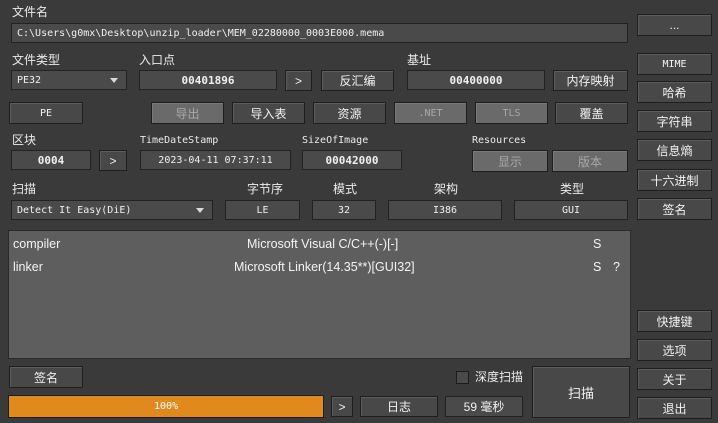 This screenshot has height=423, width=718. What do you see at coordinates (674, 408) in the screenshot?
I see `exit-button: 退出` at bounding box center [674, 408].